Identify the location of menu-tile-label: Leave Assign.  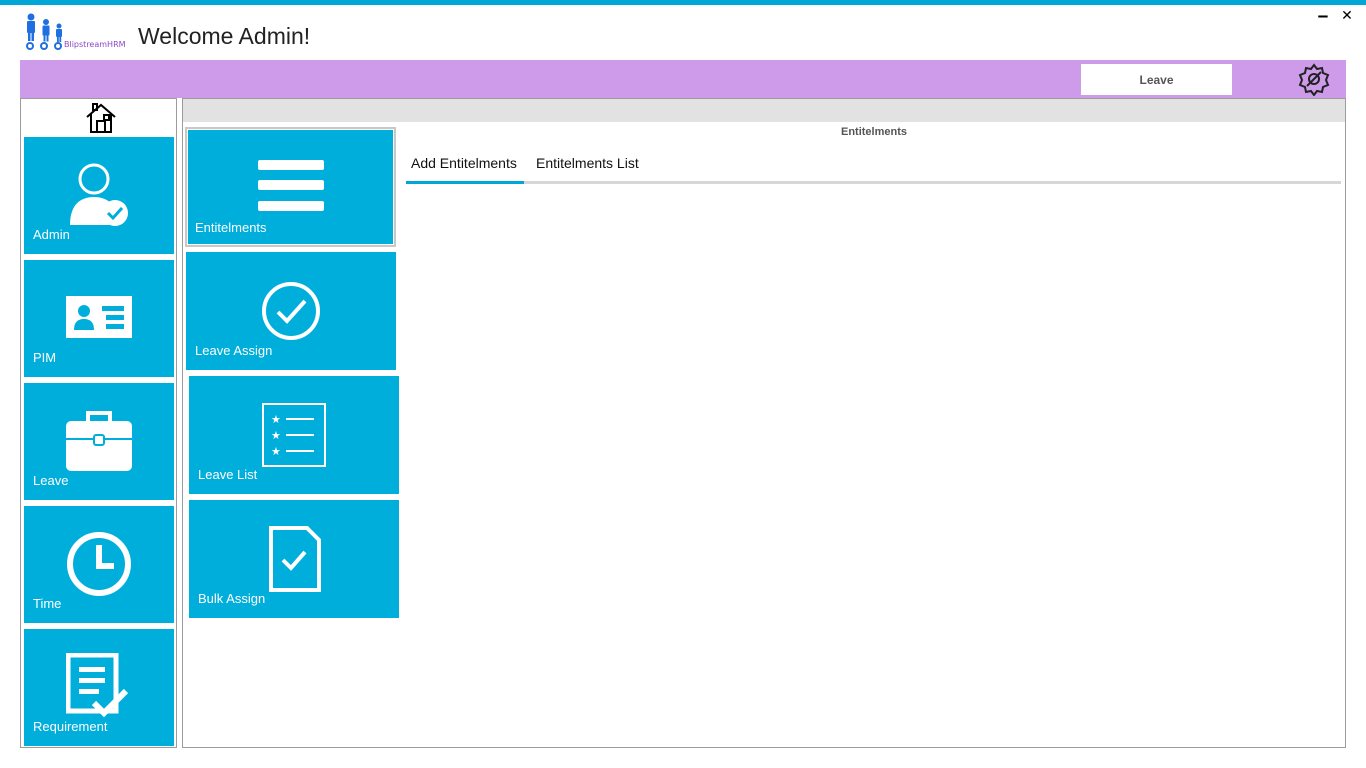
(234, 350).